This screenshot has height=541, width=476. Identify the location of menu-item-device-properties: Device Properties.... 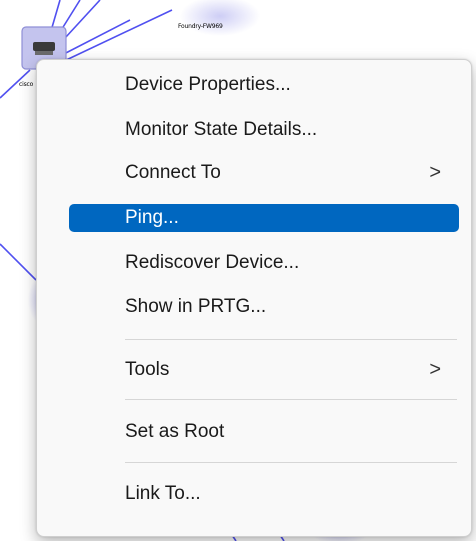
(264, 85).